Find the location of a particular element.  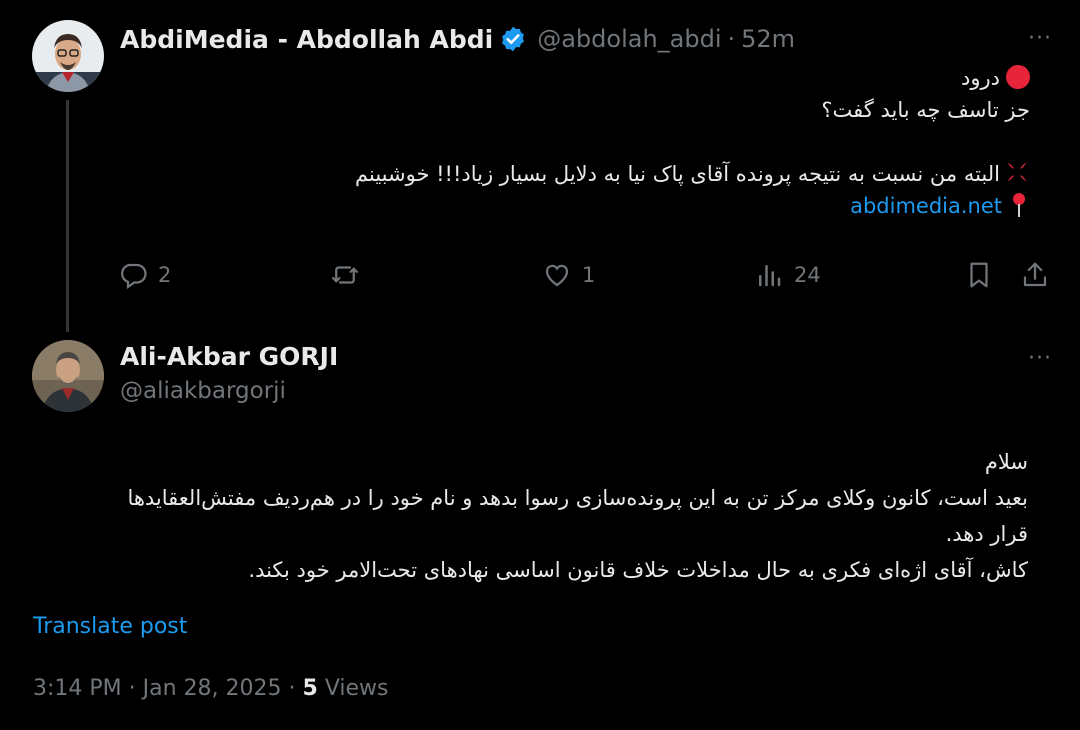

bookmark-icon is located at coordinates (979, 275).